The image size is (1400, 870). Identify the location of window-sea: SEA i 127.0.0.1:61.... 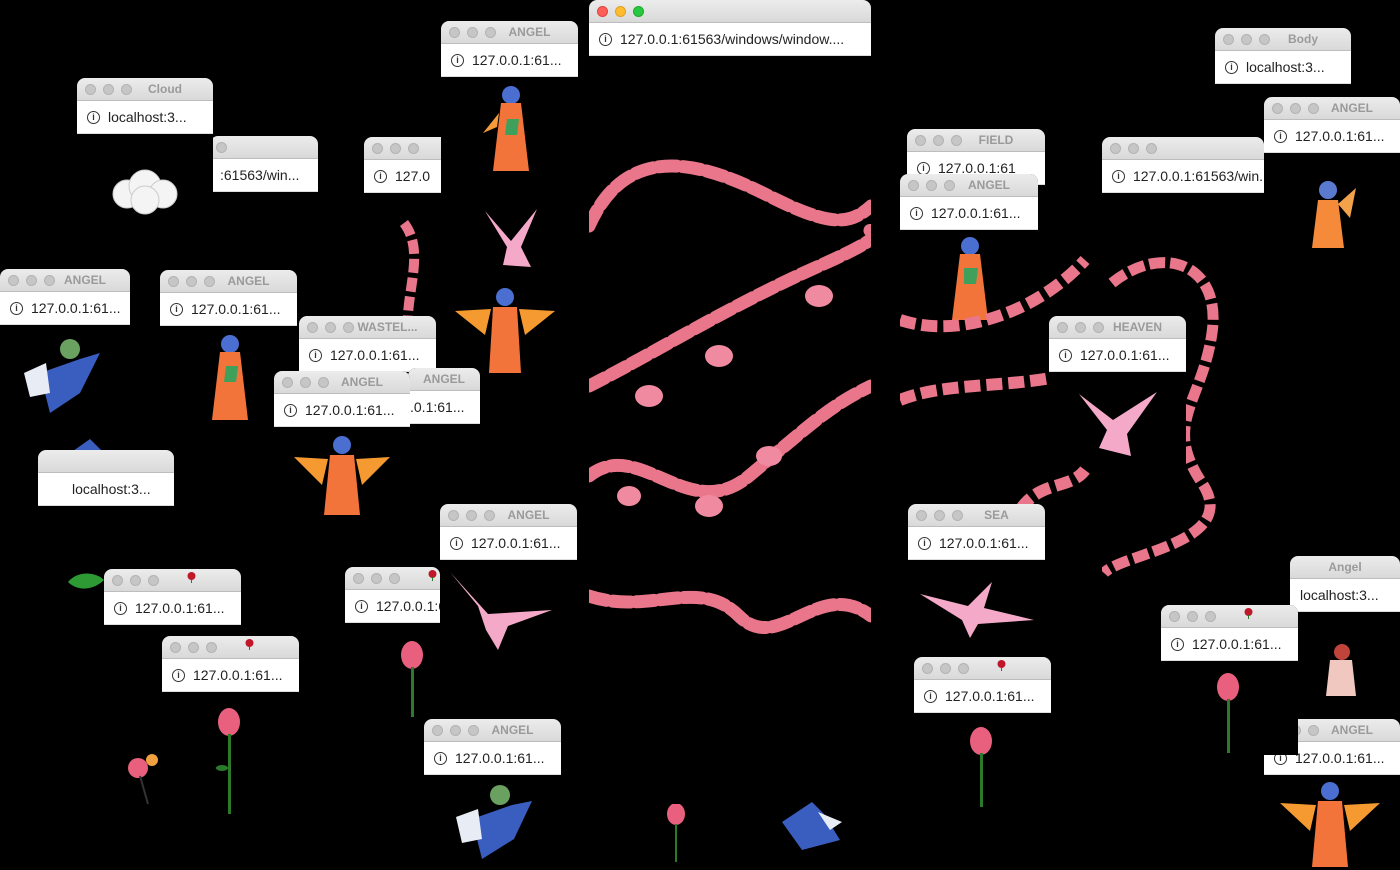
(976, 579).